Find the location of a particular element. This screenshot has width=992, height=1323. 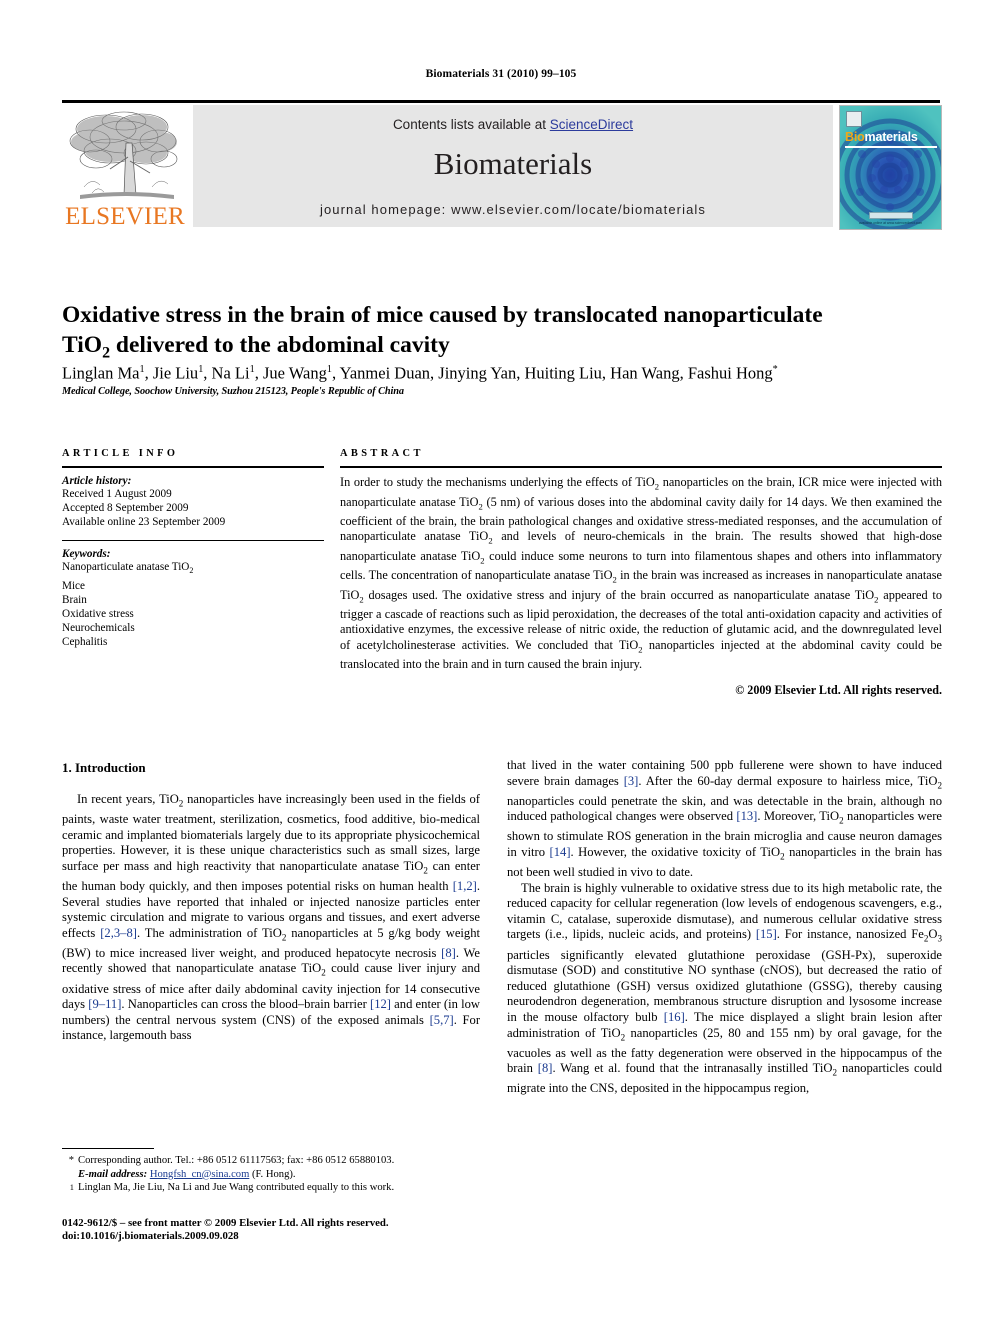

cover-title: Biomaterials is located at coordinates (881, 137).